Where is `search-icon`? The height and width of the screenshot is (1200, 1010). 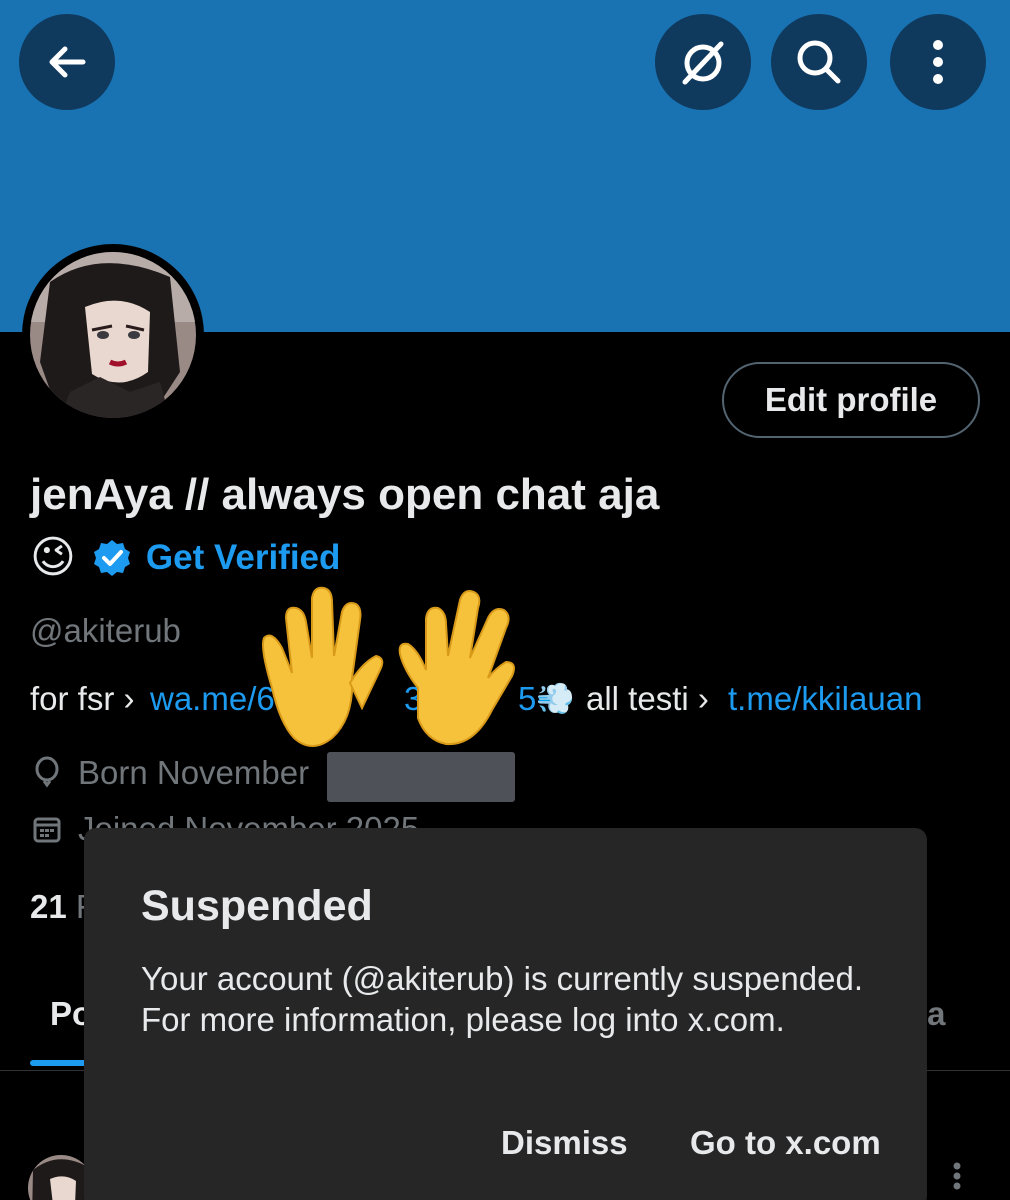 search-icon is located at coordinates (819, 62).